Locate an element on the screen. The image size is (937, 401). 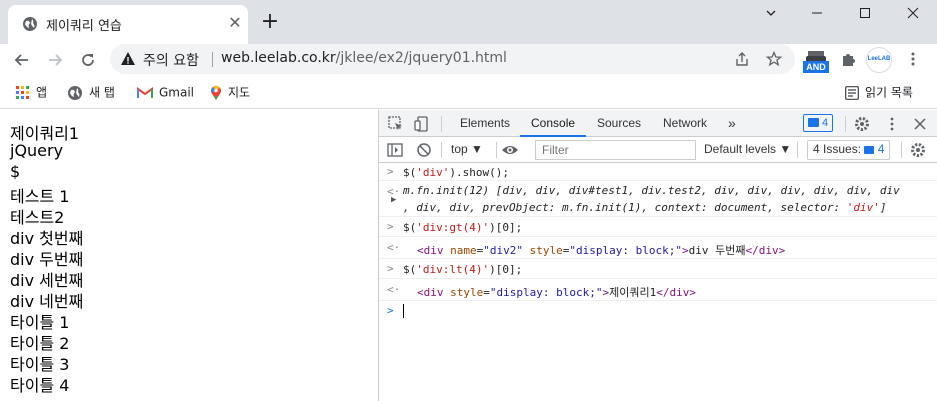
arrow-right-icon is located at coordinates (56, 60).